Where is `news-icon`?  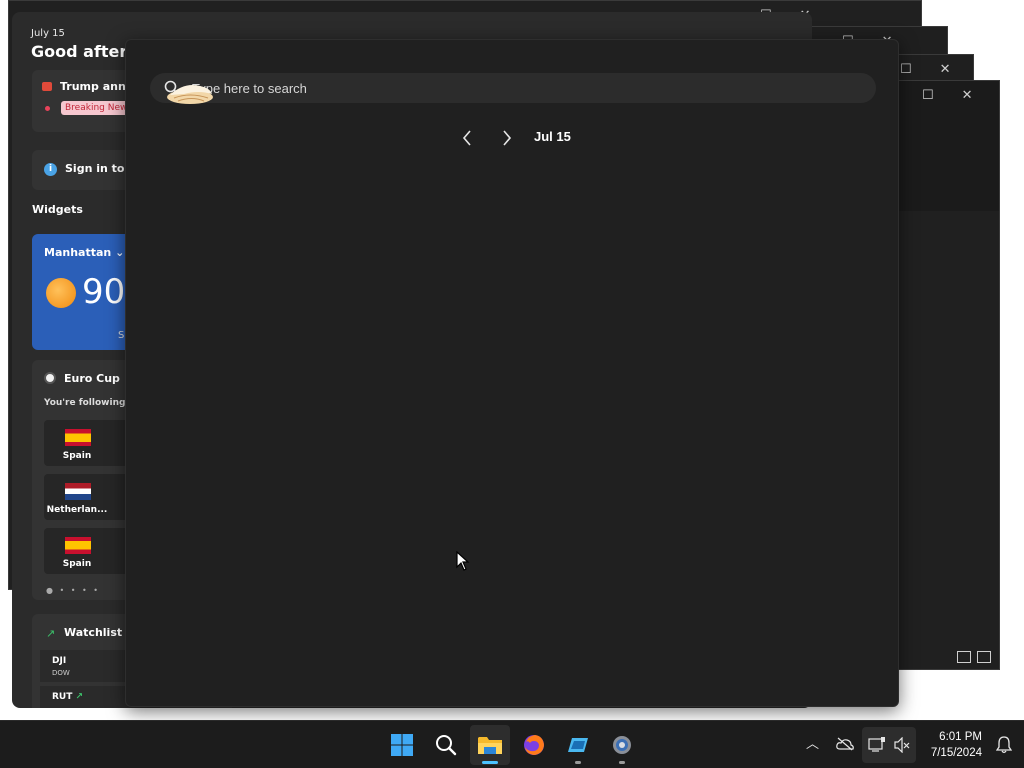 news-icon is located at coordinates (47, 86).